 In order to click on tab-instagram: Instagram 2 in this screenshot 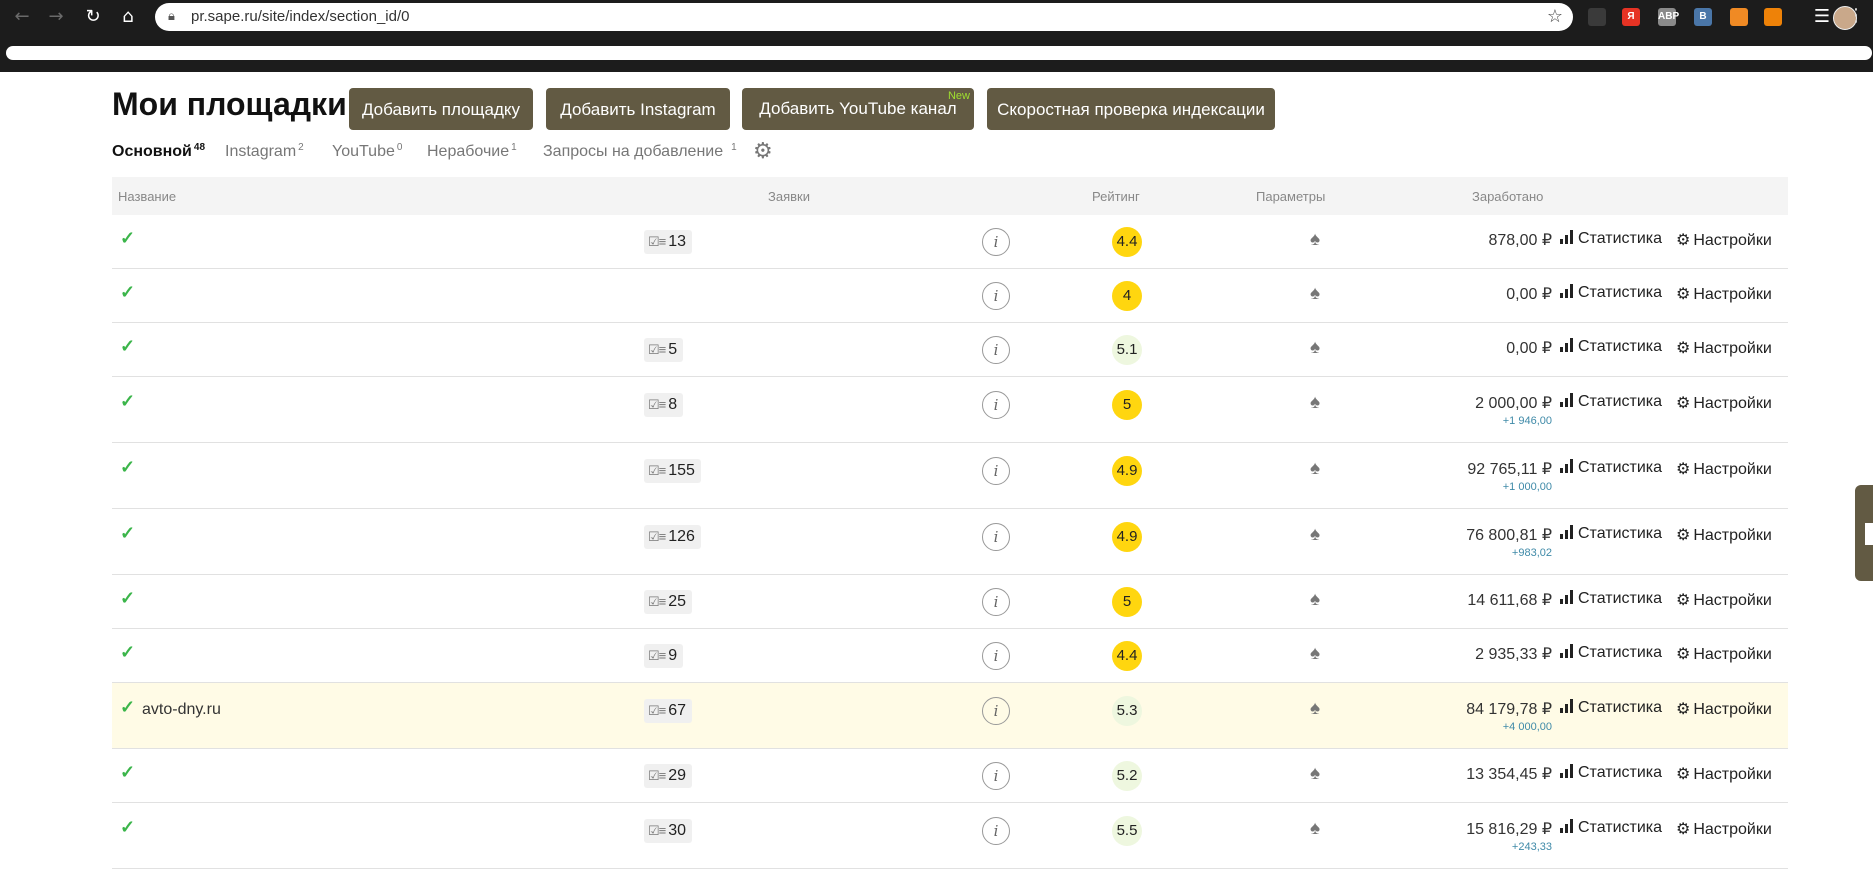, I will do `click(264, 151)`.